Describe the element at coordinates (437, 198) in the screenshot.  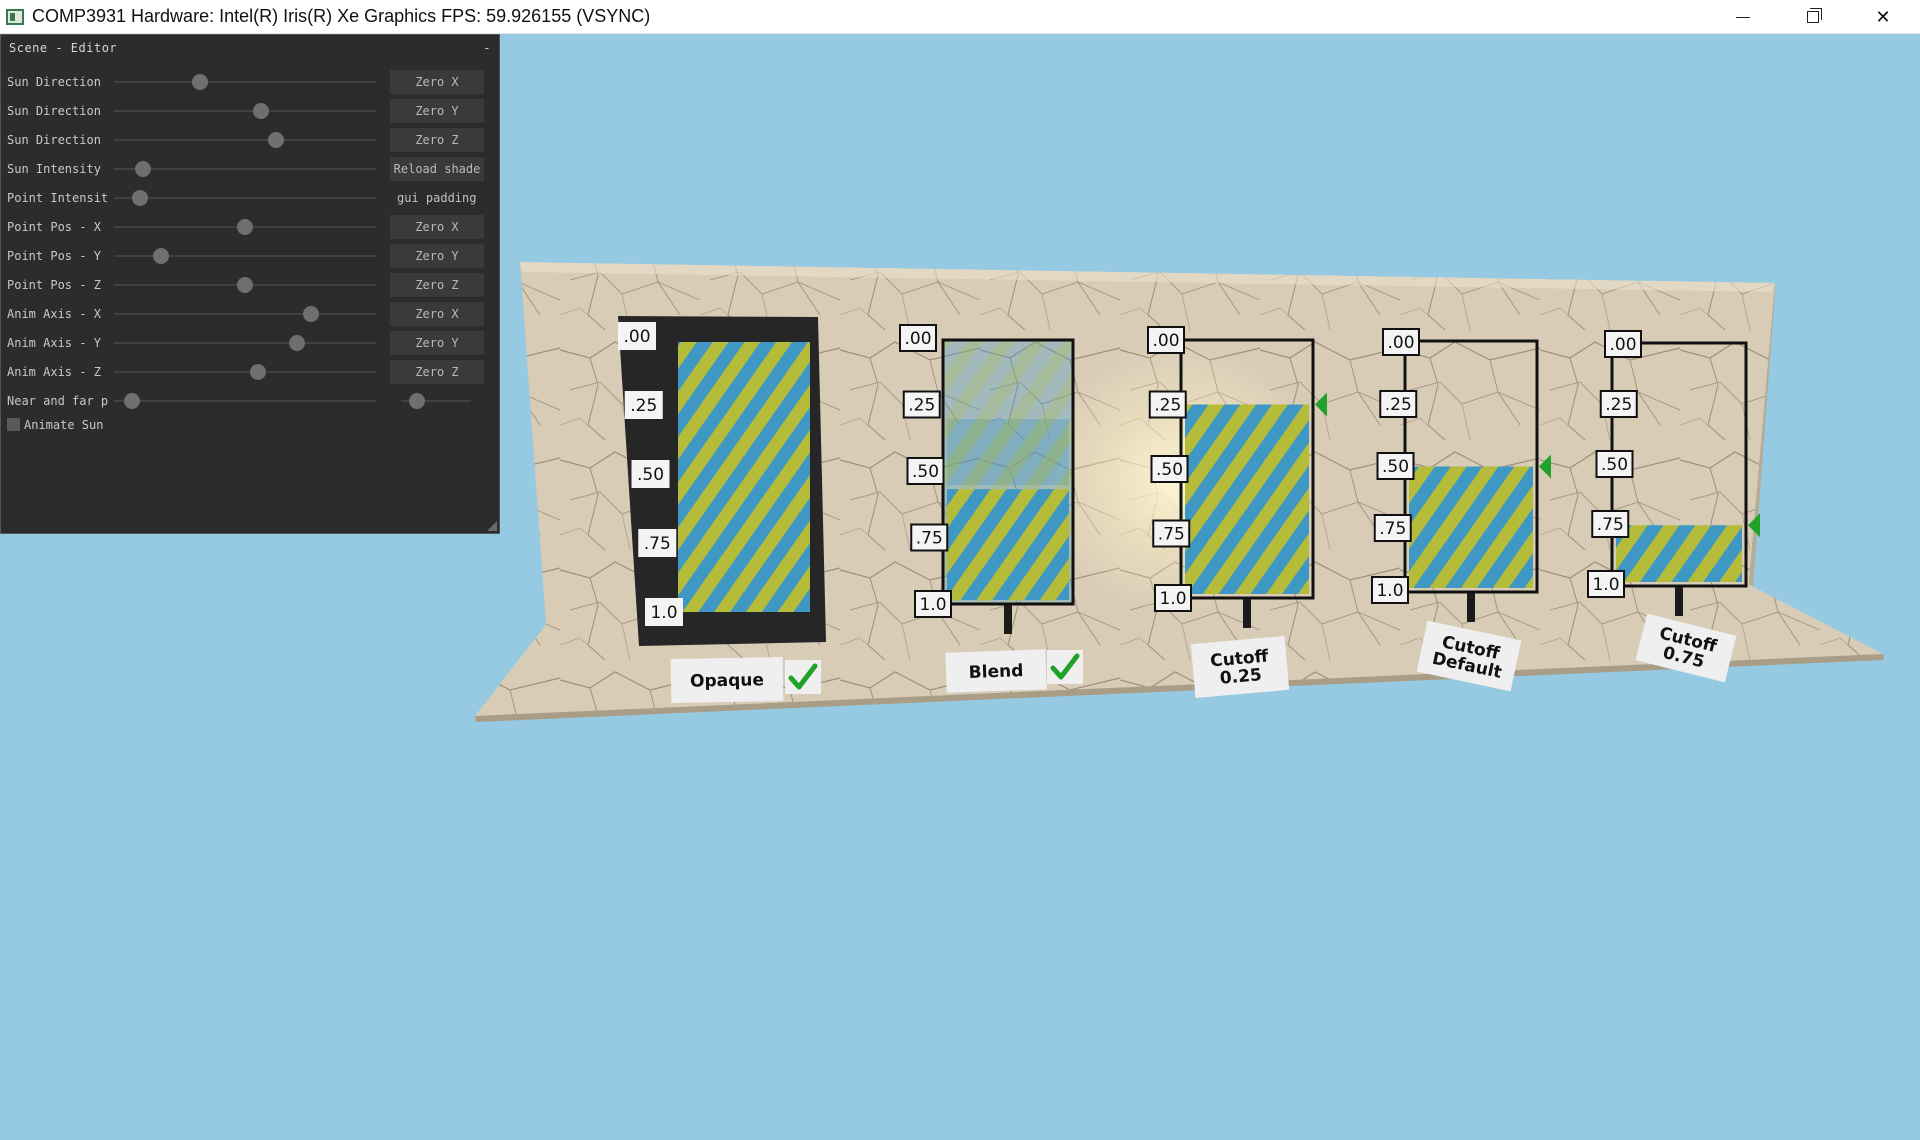
I see `row-text: gui padding` at that location.